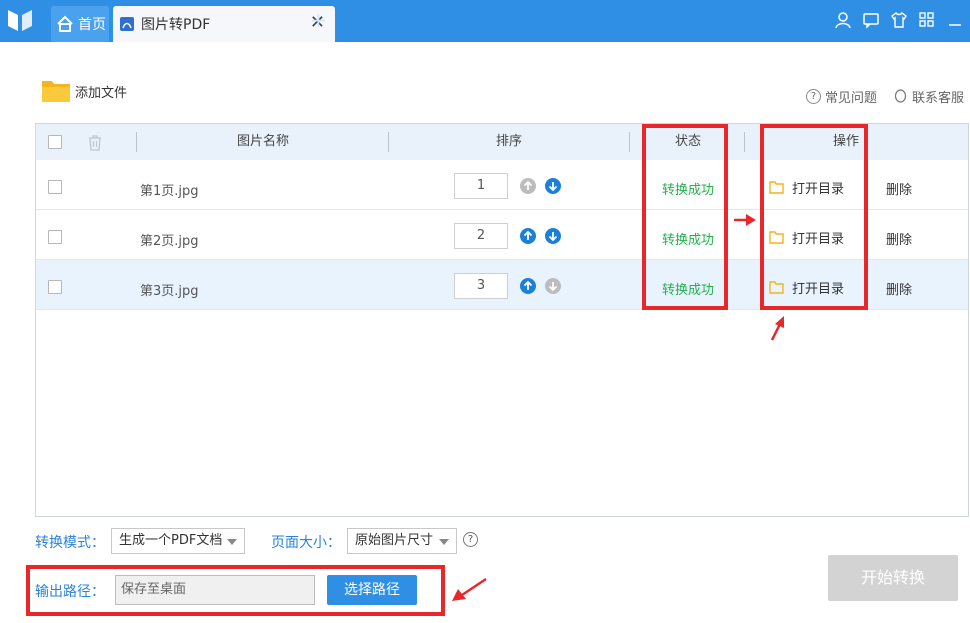 The image size is (970, 623). I want to click on action-highlight-box, so click(814, 217).